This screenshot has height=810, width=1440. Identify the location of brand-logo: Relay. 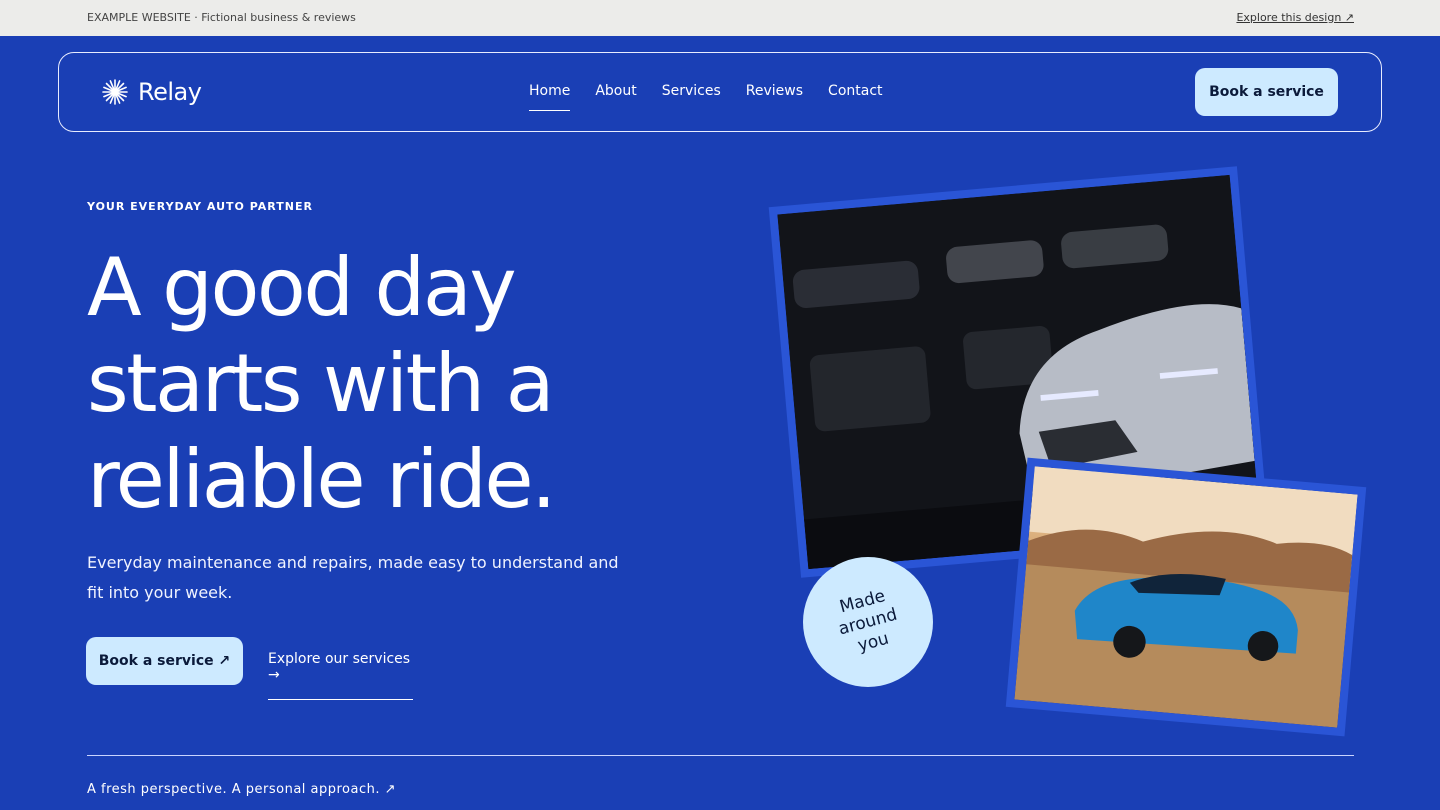
(152, 92).